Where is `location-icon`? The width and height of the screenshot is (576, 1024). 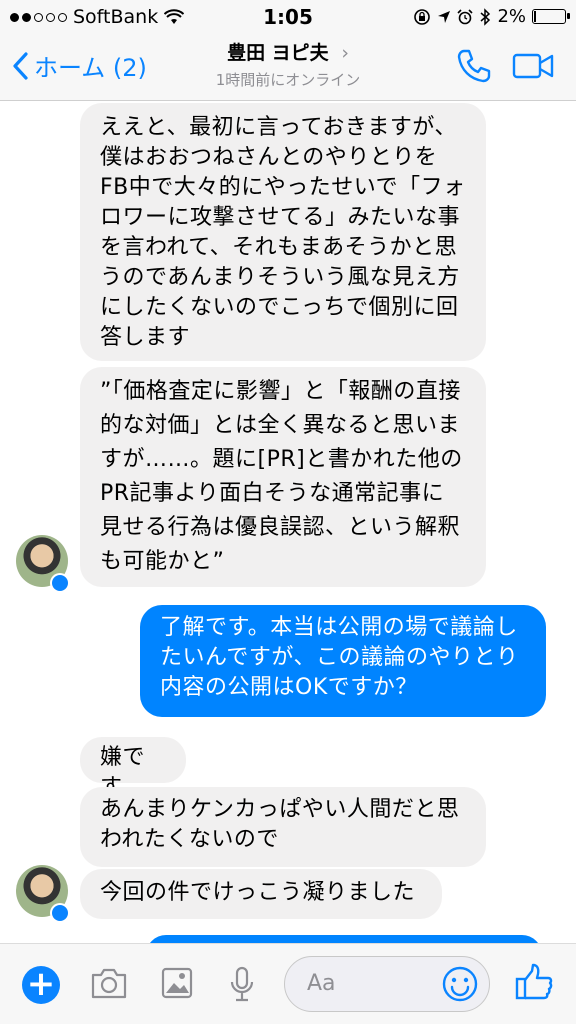
location-icon is located at coordinates (444, 16).